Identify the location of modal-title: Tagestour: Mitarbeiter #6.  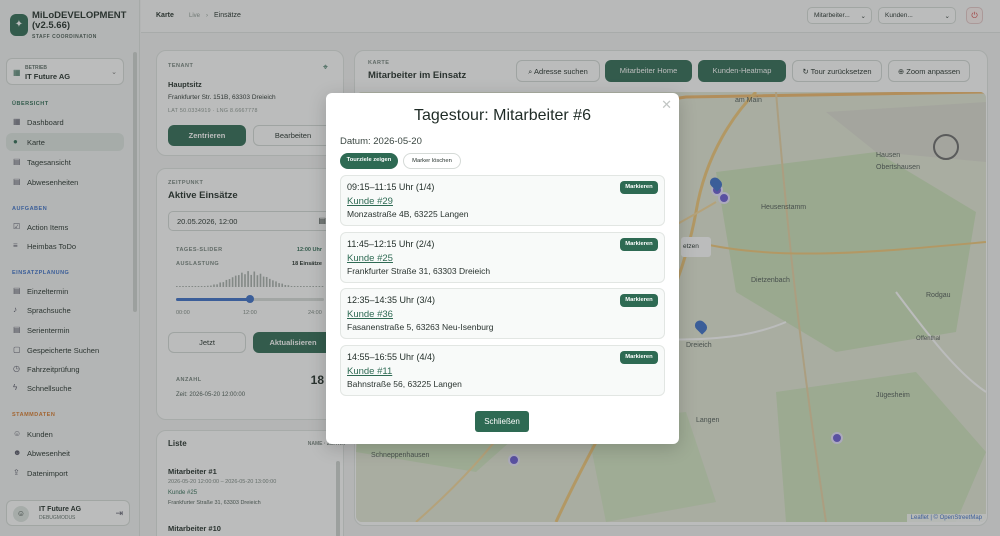
(502, 115).